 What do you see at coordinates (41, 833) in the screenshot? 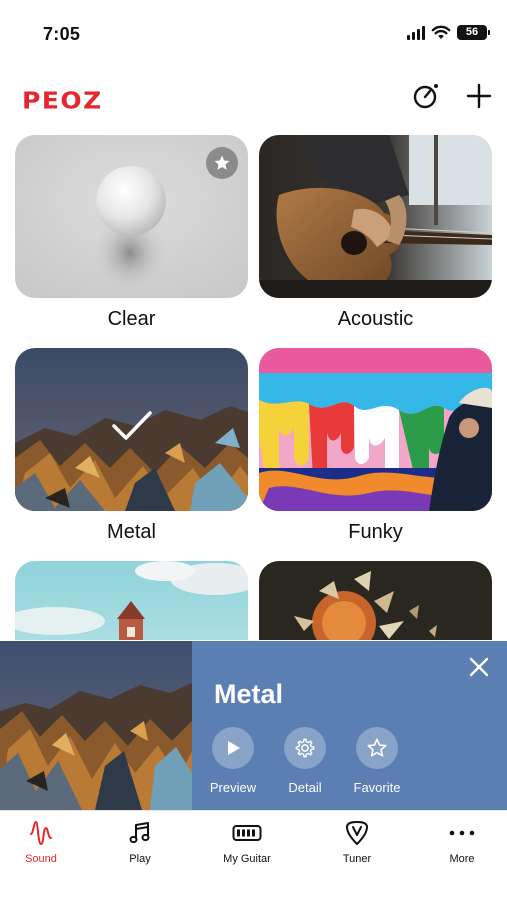
I see `waveform-icon` at bounding box center [41, 833].